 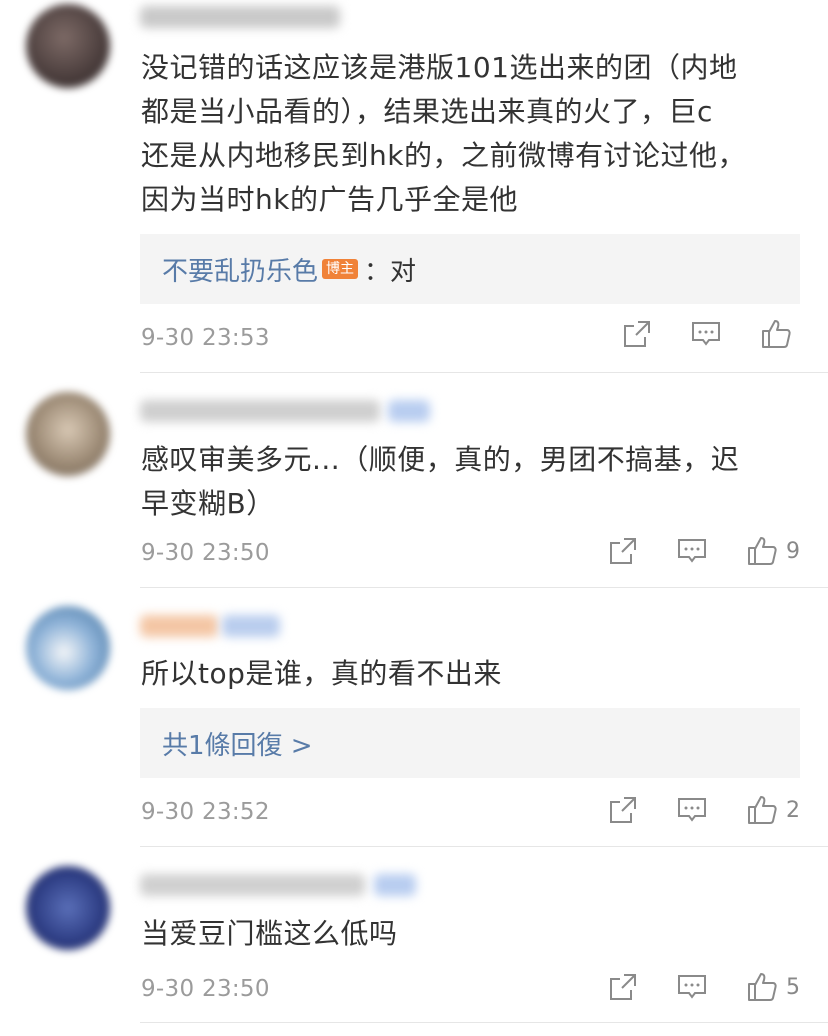 I want to click on comment-actions: 2, so click(x=704, y=810).